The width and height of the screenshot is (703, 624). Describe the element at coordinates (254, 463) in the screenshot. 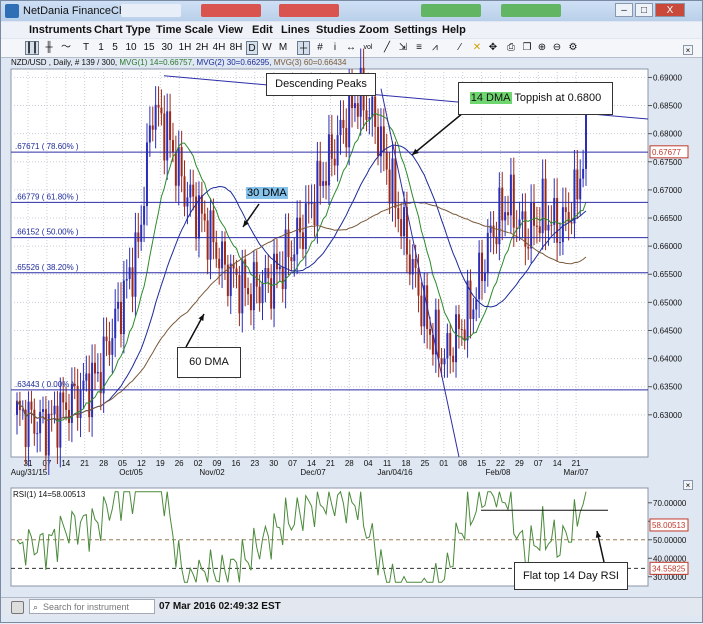

I see `date-axis-label: 23` at that location.